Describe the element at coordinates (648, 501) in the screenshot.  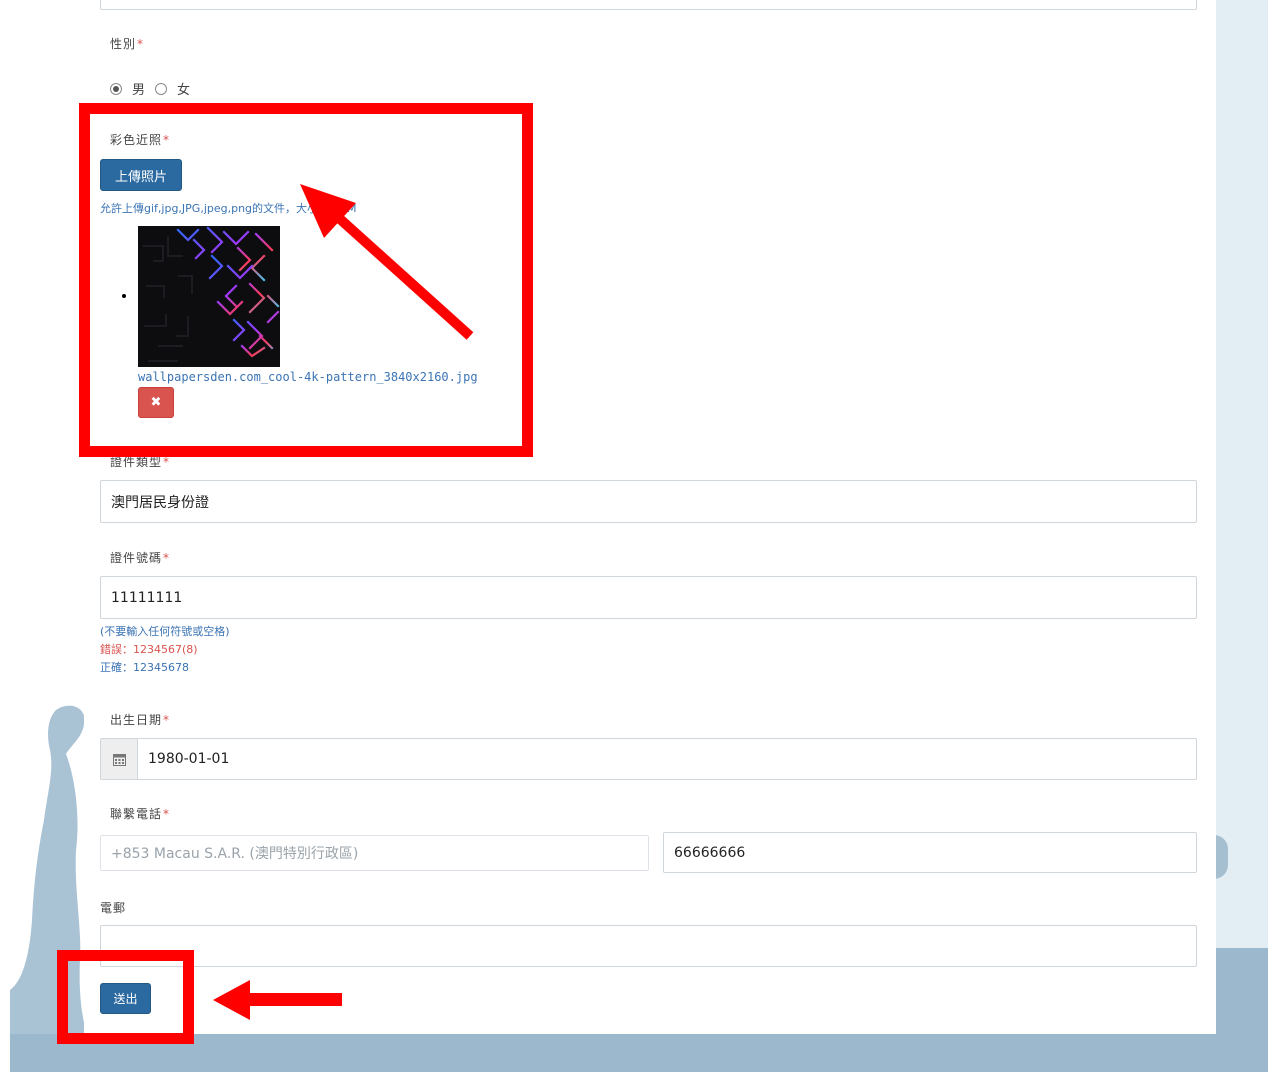
I see `id-type-select: 澳門居民身份證` at that location.